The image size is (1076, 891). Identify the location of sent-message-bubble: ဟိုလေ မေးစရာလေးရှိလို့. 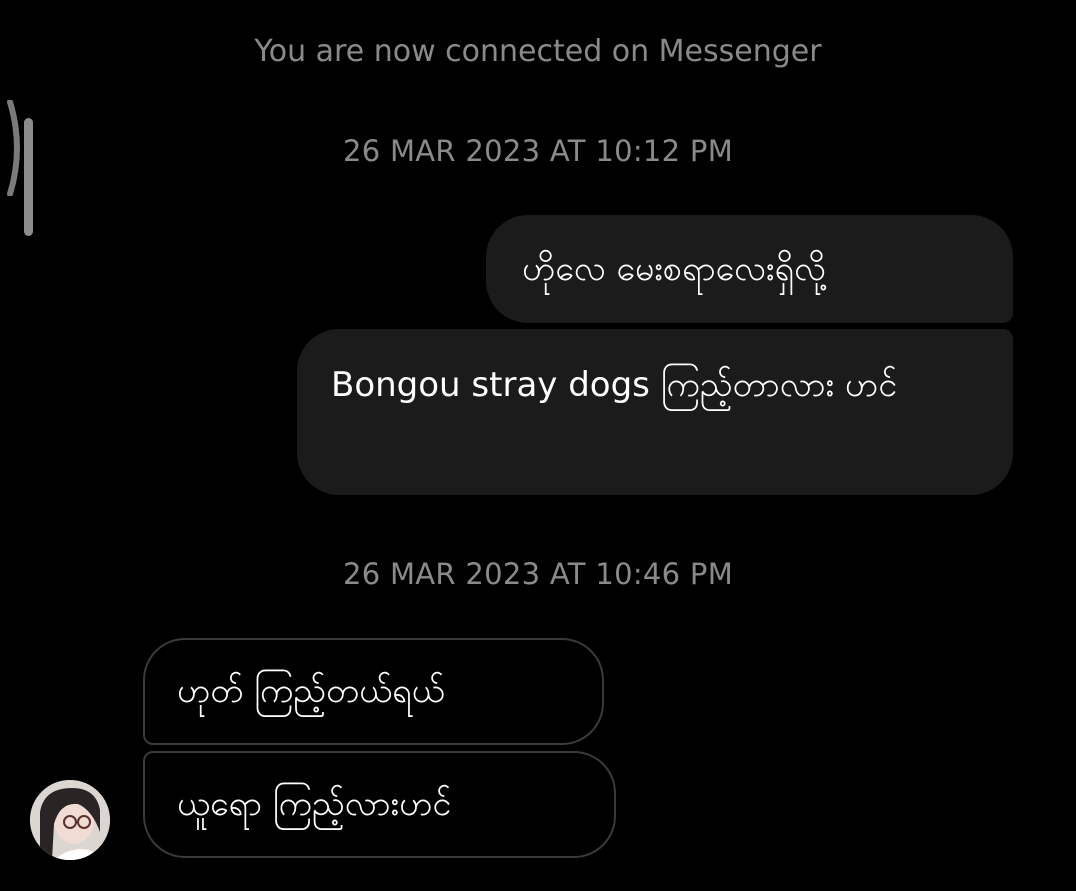
(749, 269).